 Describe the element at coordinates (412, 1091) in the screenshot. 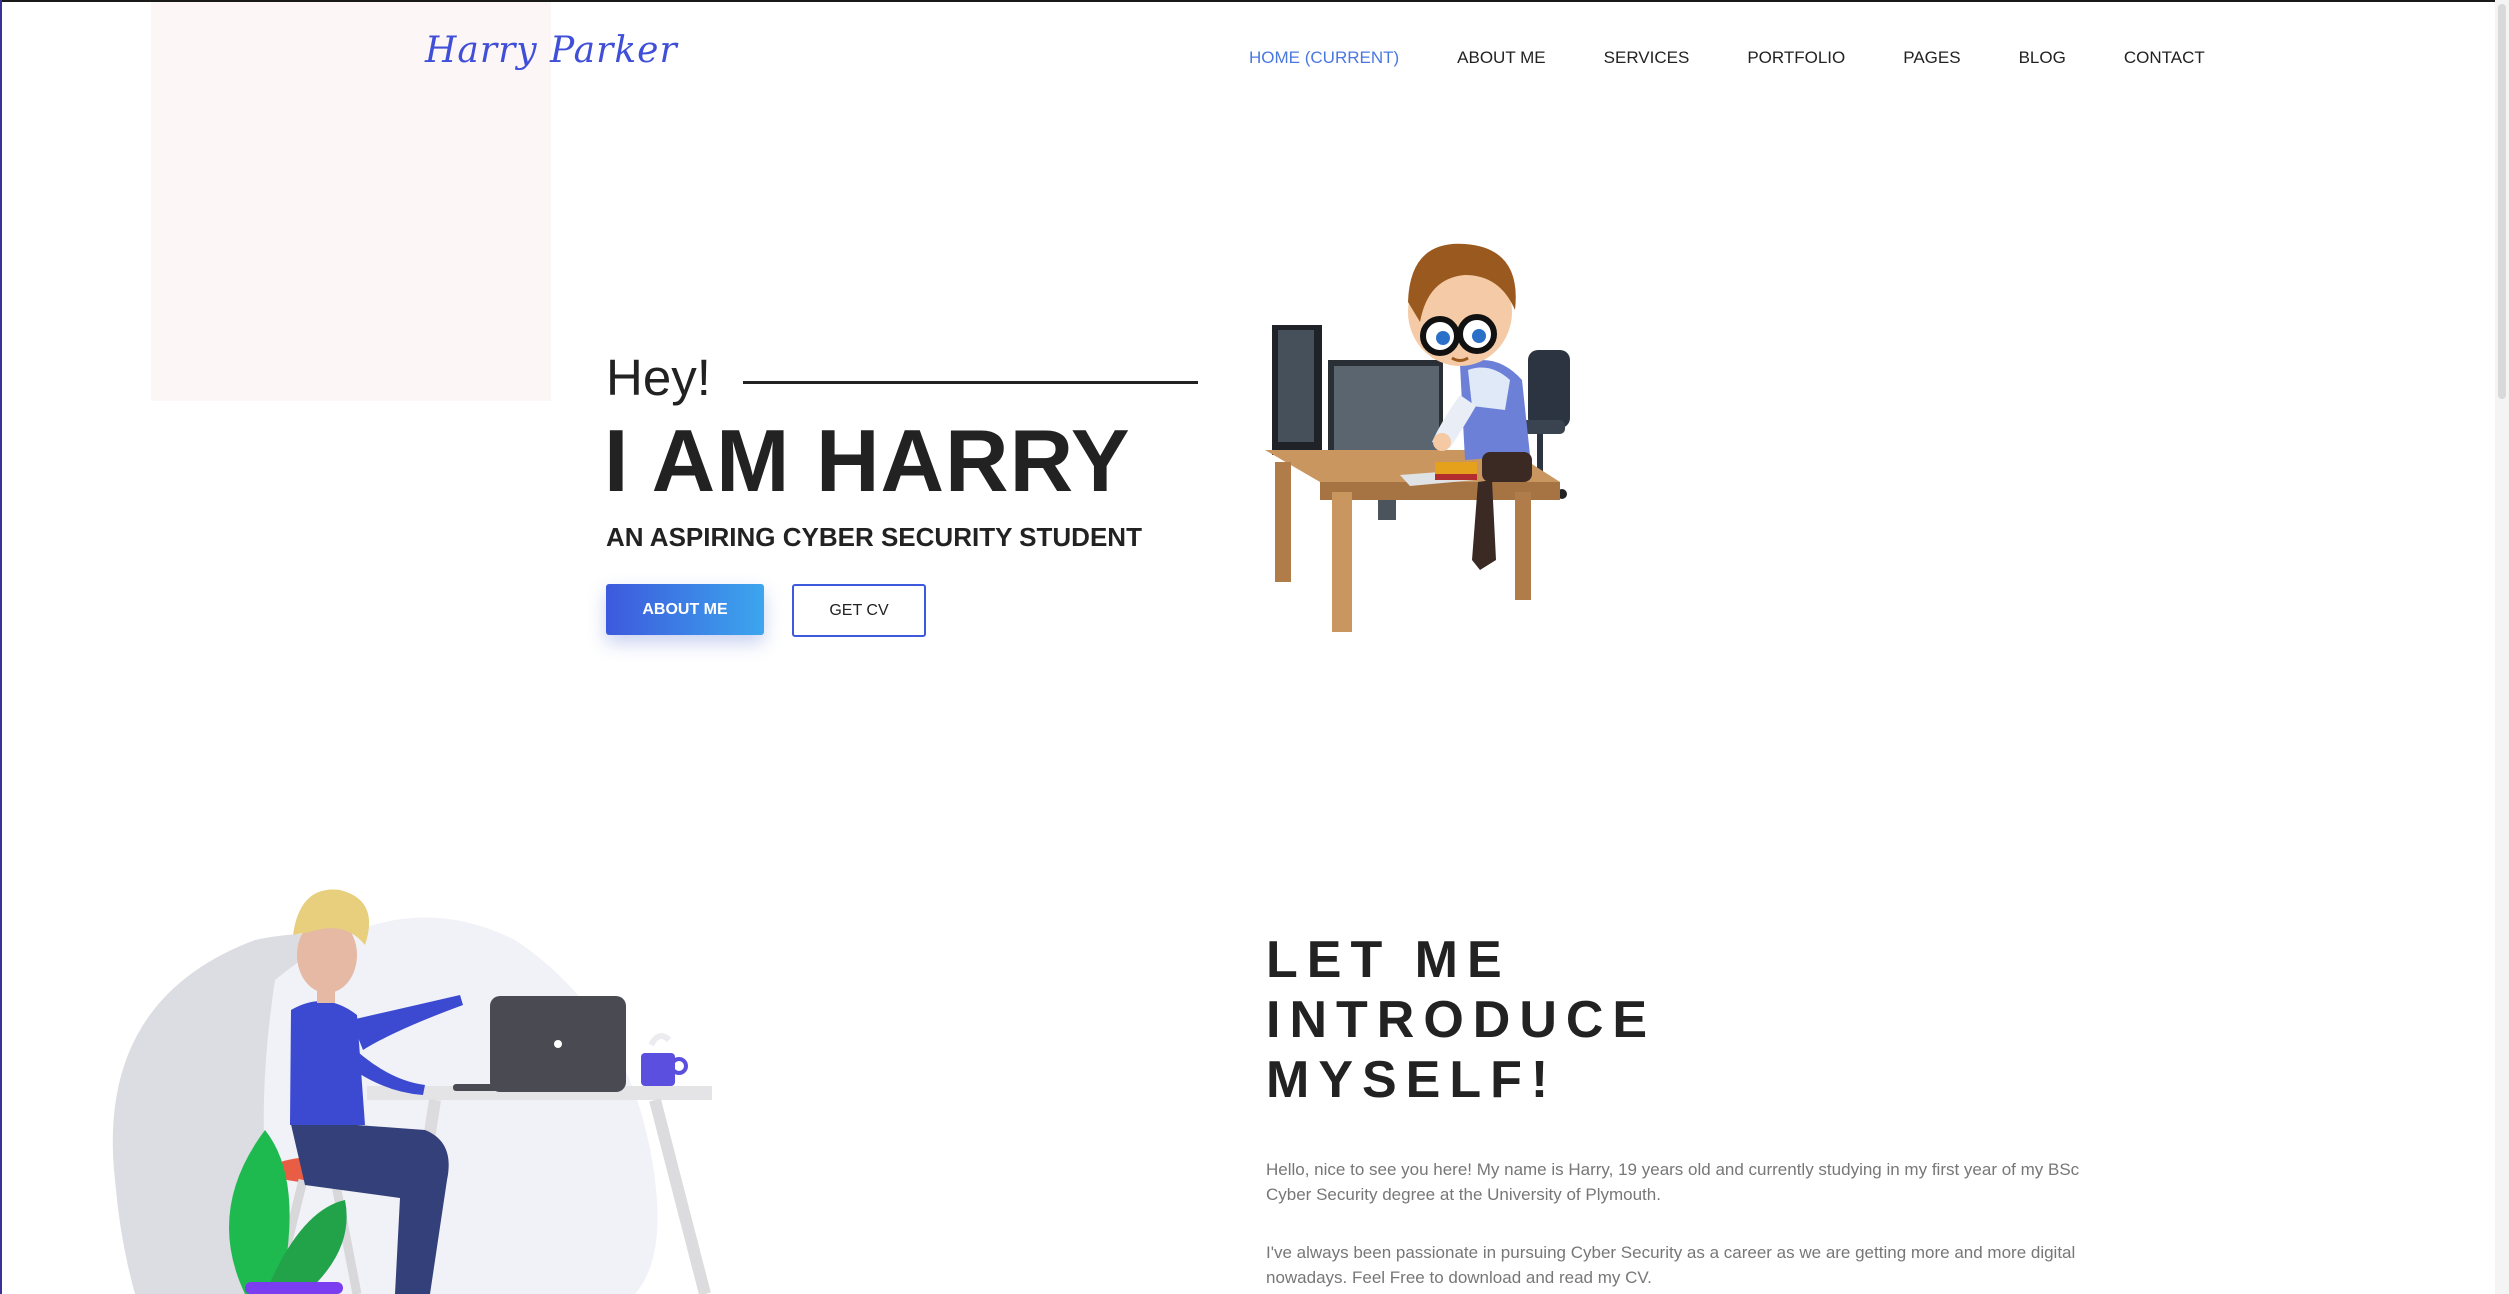

I see `person-with-laptop-illustration-icon` at that location.